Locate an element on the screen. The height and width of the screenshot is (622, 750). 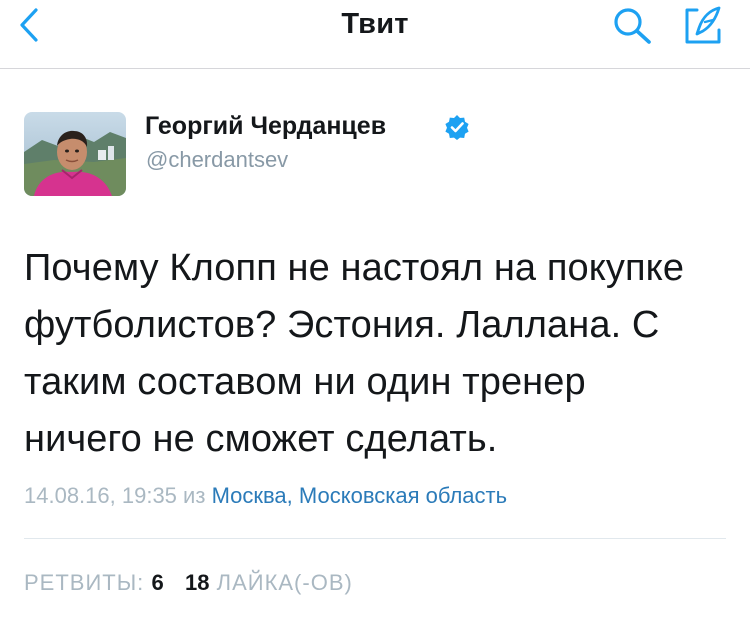
tweet-text-line: ничего не сможет сделать. is located at coordinates (261, 439).